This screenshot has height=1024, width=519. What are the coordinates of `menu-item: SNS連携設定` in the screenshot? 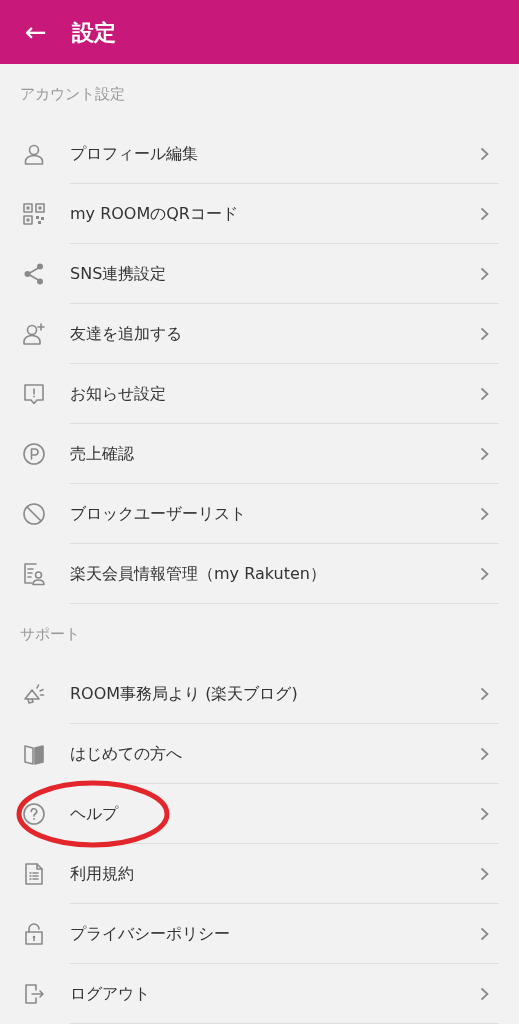 It's located at (118, 273).